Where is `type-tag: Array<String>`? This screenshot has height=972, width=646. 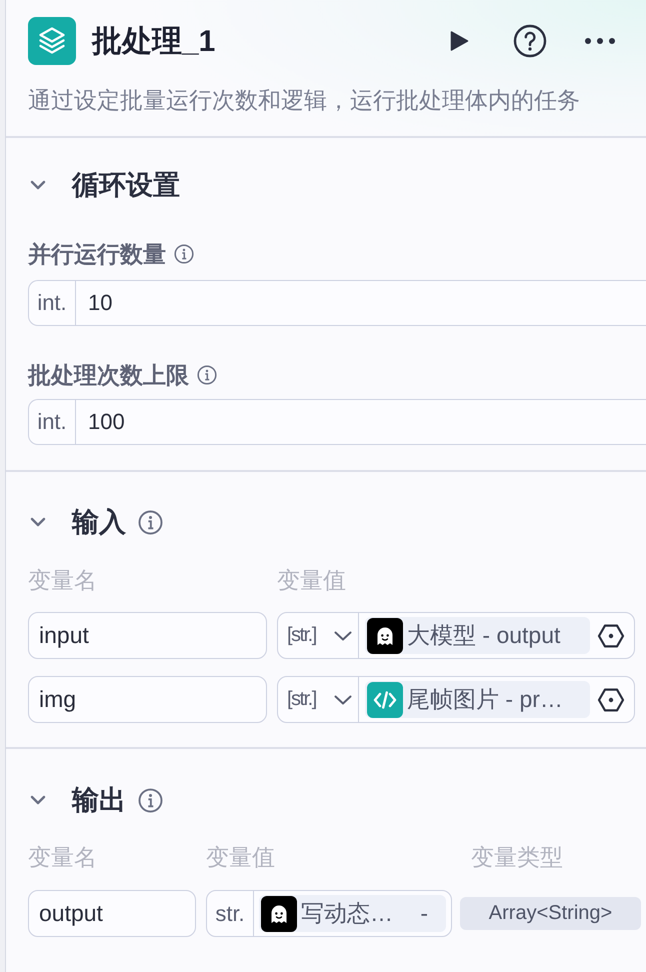 type-tag: Array<String> is located at coordinates (550, 913).